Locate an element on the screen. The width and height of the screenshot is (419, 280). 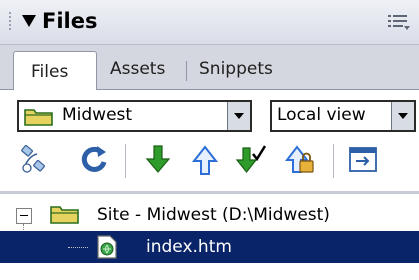
connect-icon is located at coordinates (36, 160).